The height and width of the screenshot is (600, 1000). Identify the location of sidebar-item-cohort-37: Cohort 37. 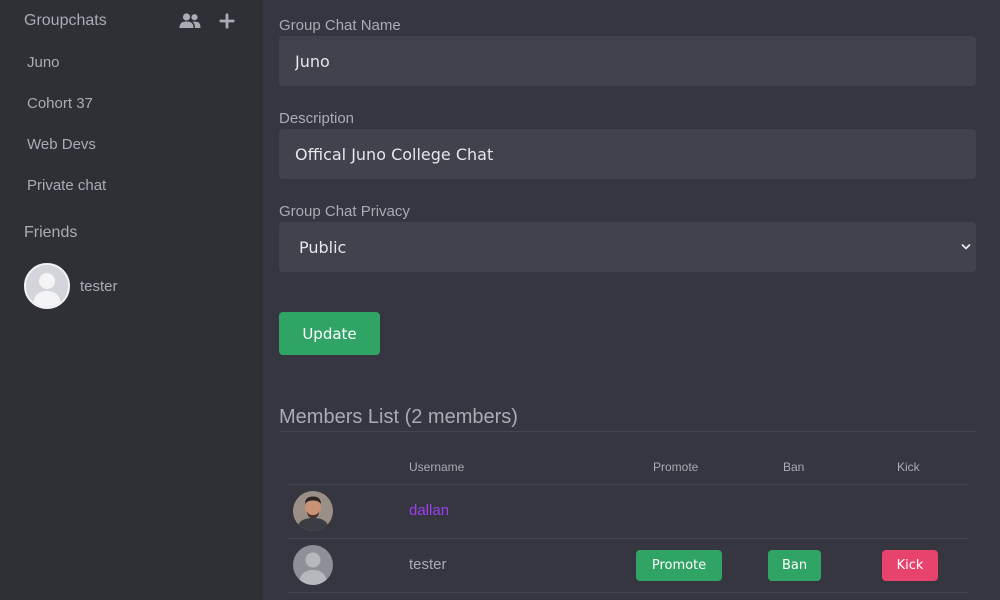
(60, 103).